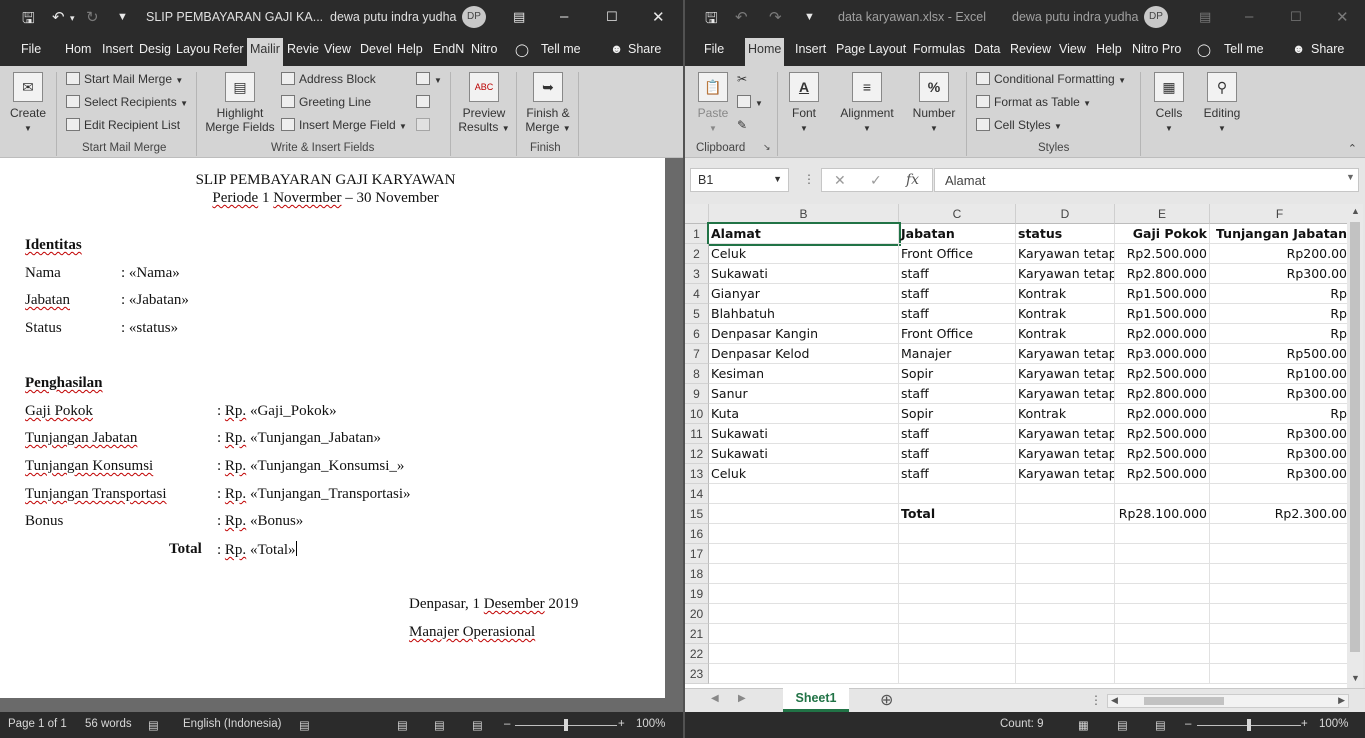  Describe the element at coordinates (804, 274) in the screenshot. I see `table-cell: Sukawati` at that location.